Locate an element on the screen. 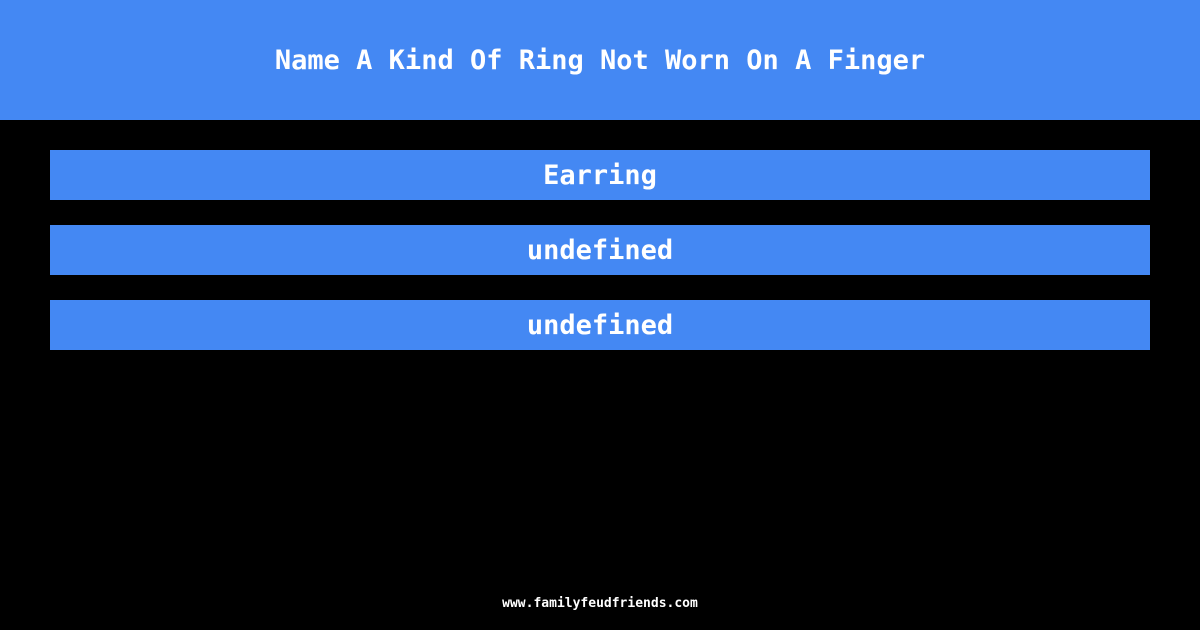 The width and height of the screenshot is (1200, 630). answer-text: Earring is located at coordinates (600, 175).